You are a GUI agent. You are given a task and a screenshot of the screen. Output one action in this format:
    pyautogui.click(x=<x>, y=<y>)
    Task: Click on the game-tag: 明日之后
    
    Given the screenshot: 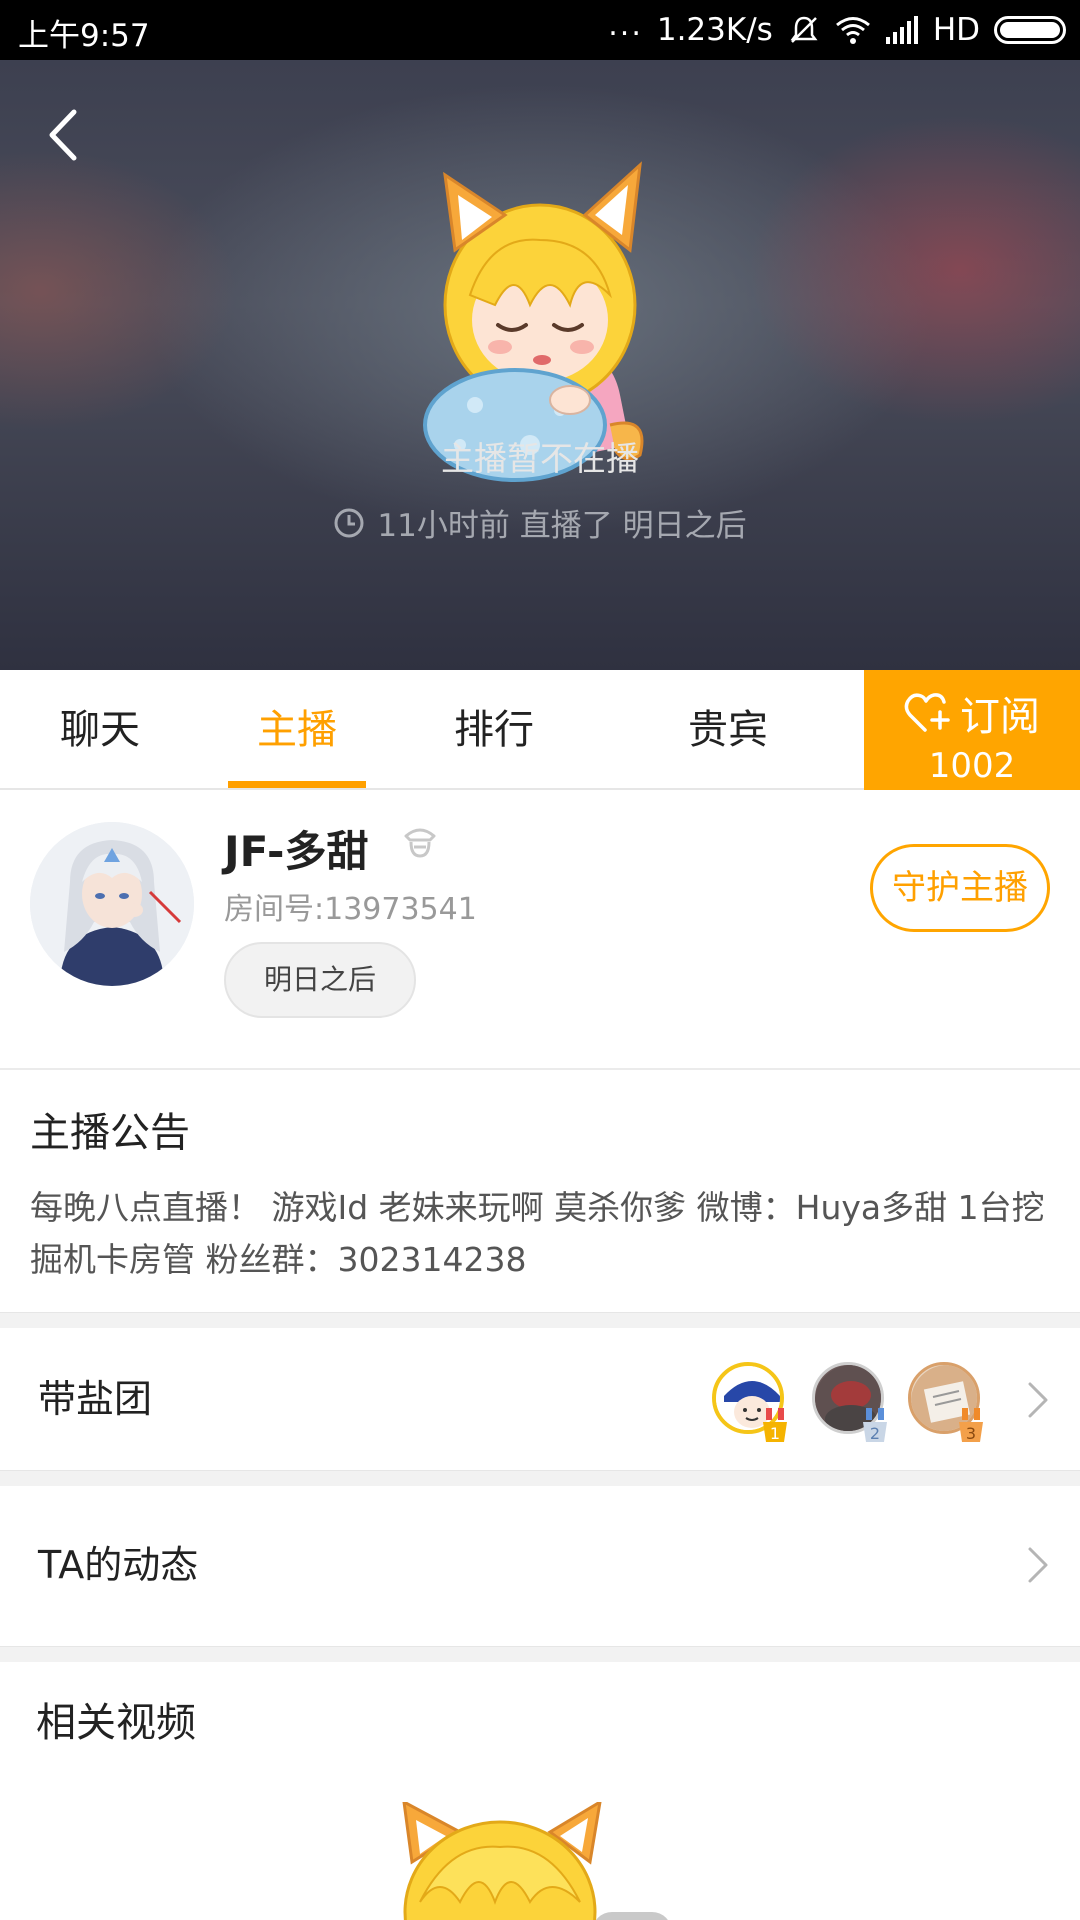 What is the action you would take?
    pyautogui.click(x=320, y=980)
    